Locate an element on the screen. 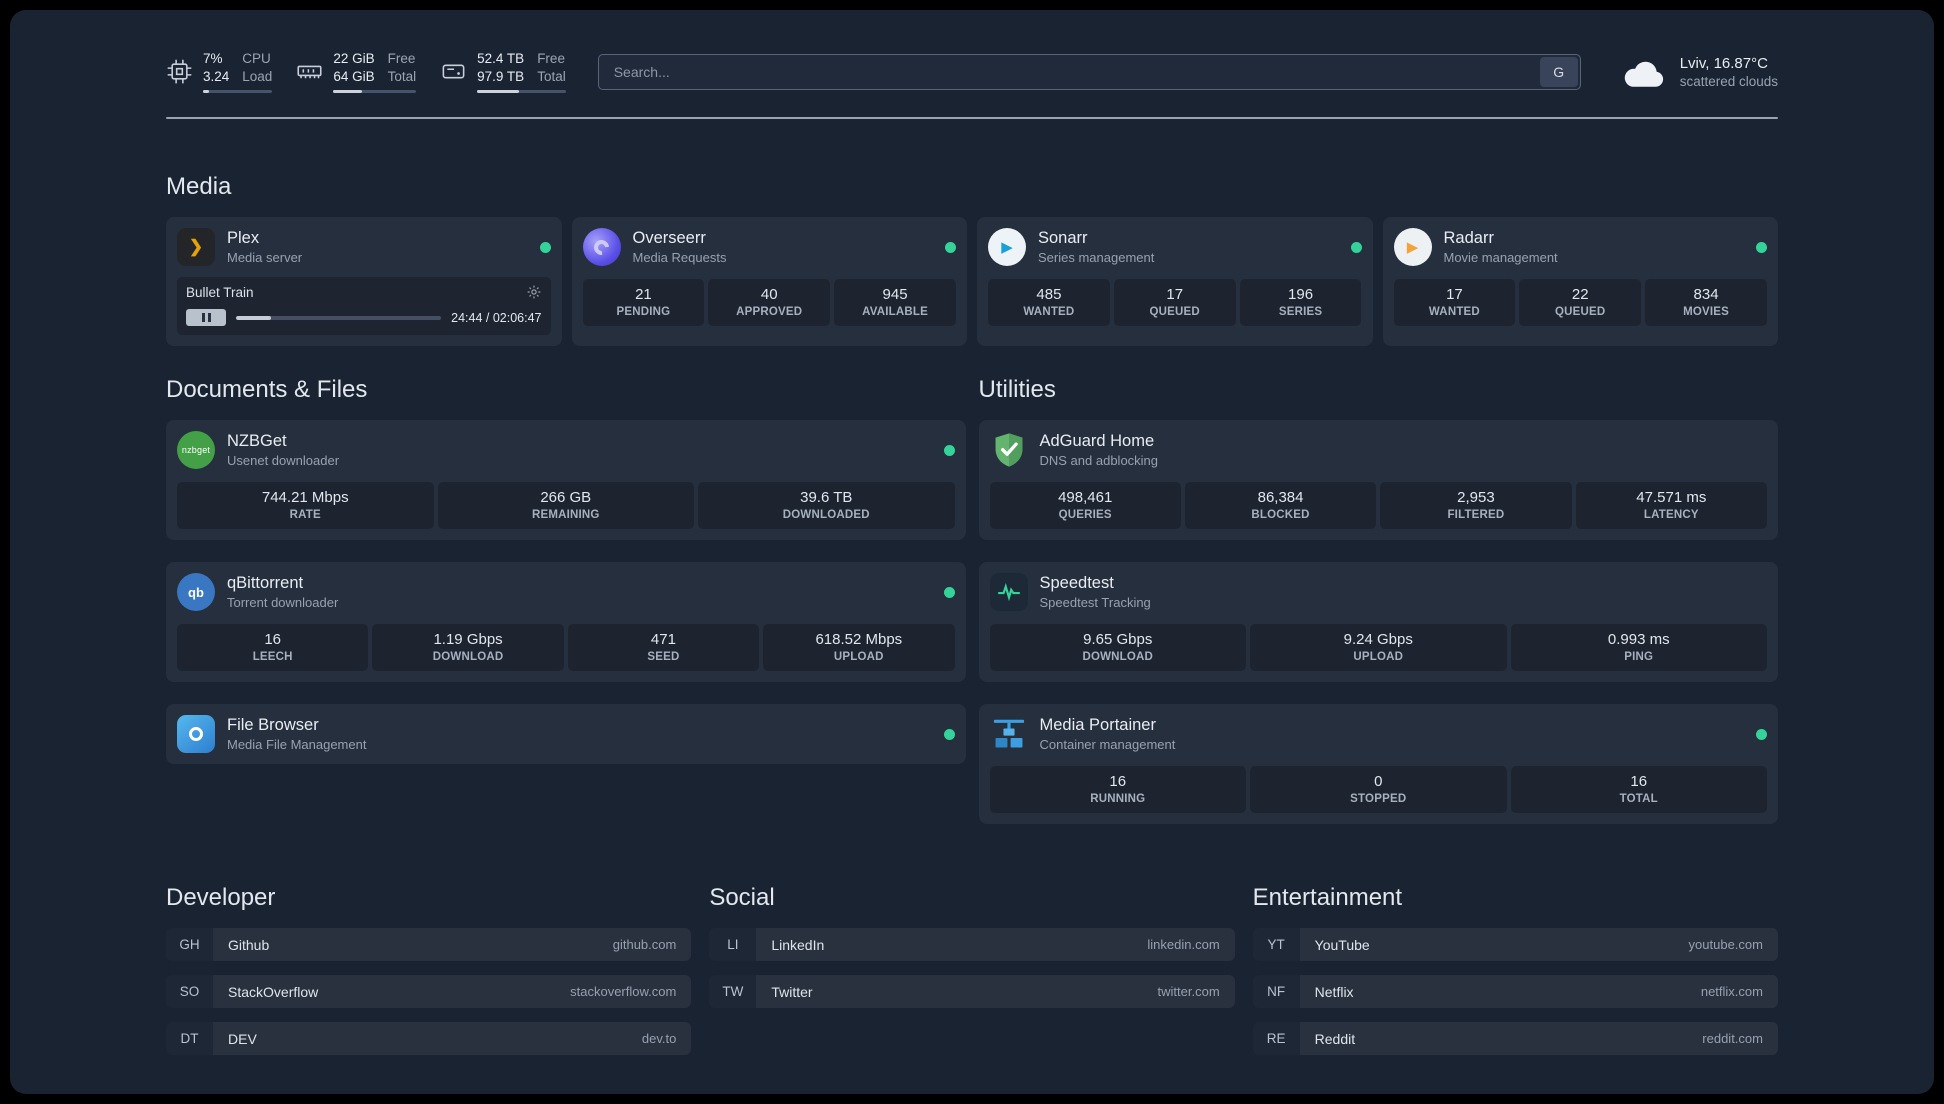  stat-pending: 21 PENDING is located at coordinates (643, 303).